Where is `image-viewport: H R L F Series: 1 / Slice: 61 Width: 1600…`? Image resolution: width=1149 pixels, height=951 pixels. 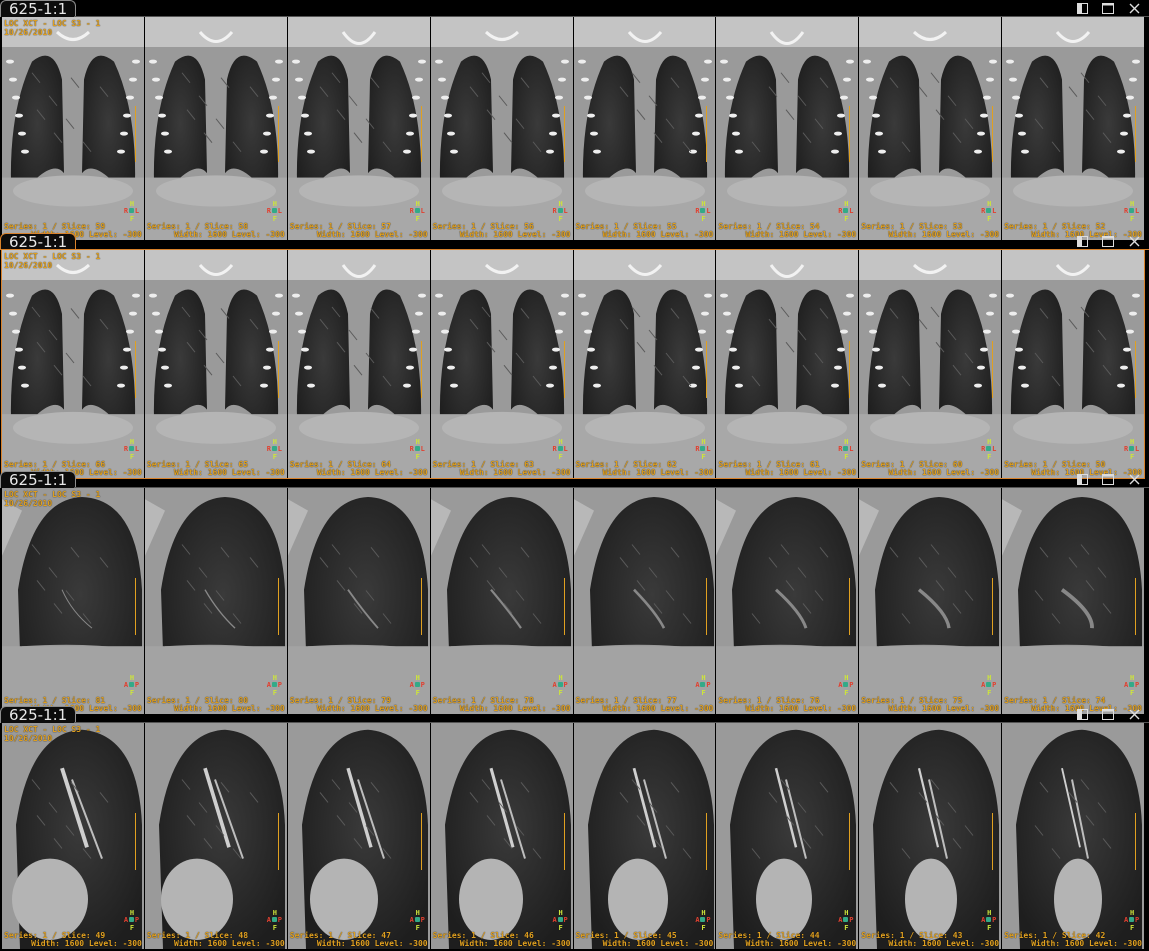 image-viewport: H R L F Series: 1 / Slice: 61 Width: 1600… is located at coordinates (787, 364).